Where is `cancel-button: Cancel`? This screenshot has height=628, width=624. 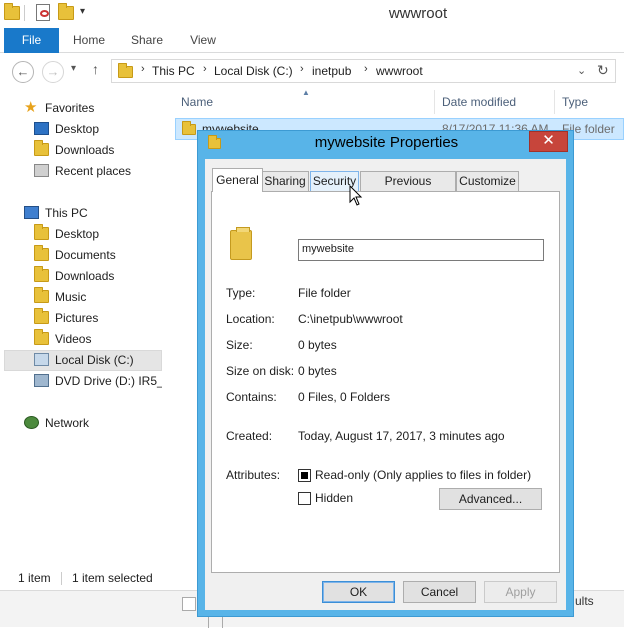
cancel-button: Cancel is located at coordinates (439, 592).